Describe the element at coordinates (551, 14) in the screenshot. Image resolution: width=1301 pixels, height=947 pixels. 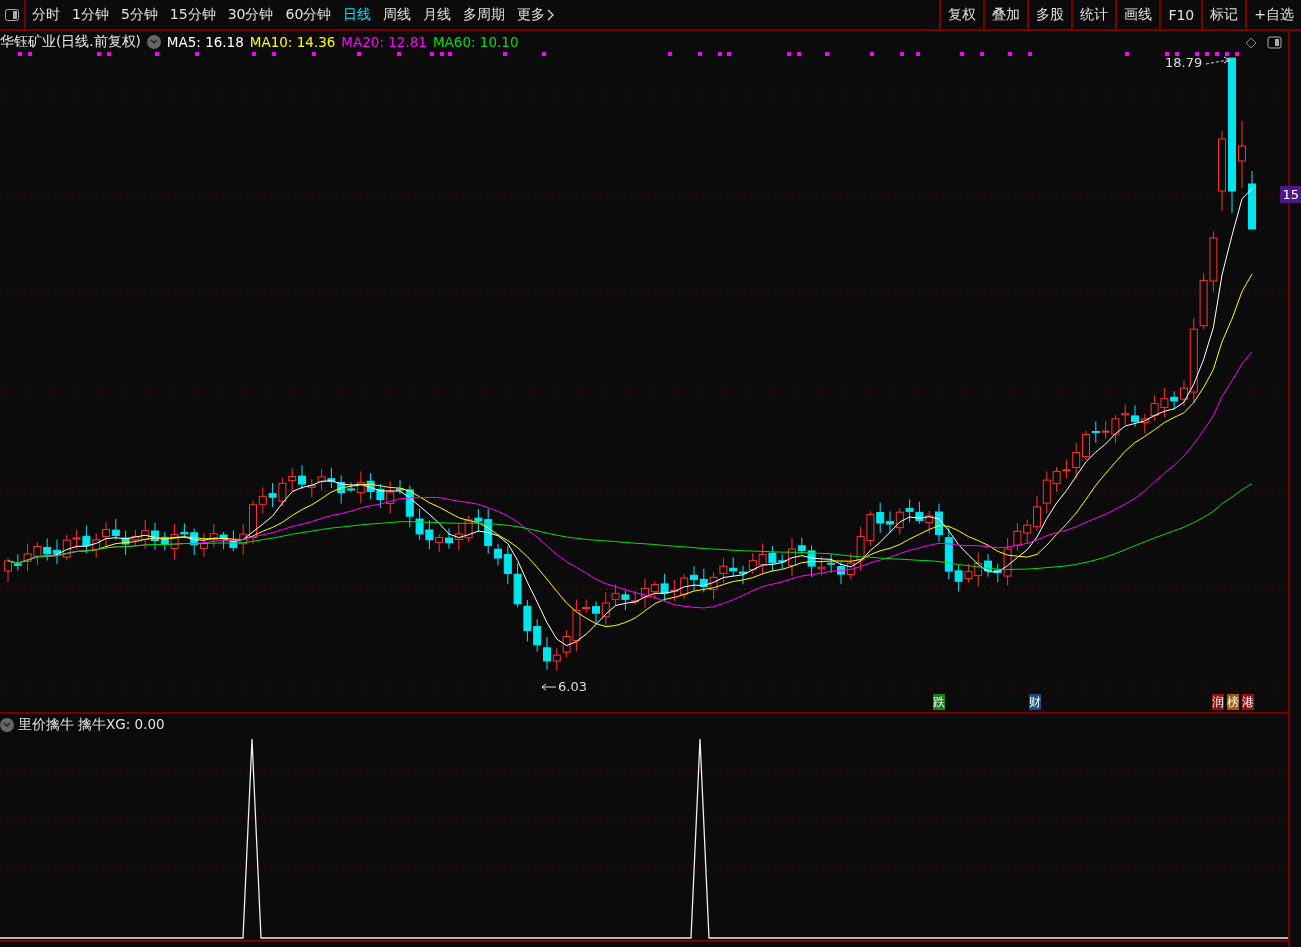
I see `chevron-icon` at that location.